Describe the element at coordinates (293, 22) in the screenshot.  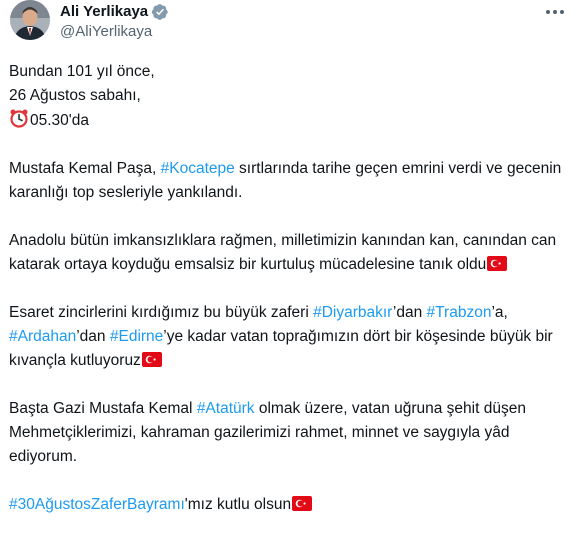
I see `tweet-header: Ali Yerlikaya @AliYerlikaya` at that location.